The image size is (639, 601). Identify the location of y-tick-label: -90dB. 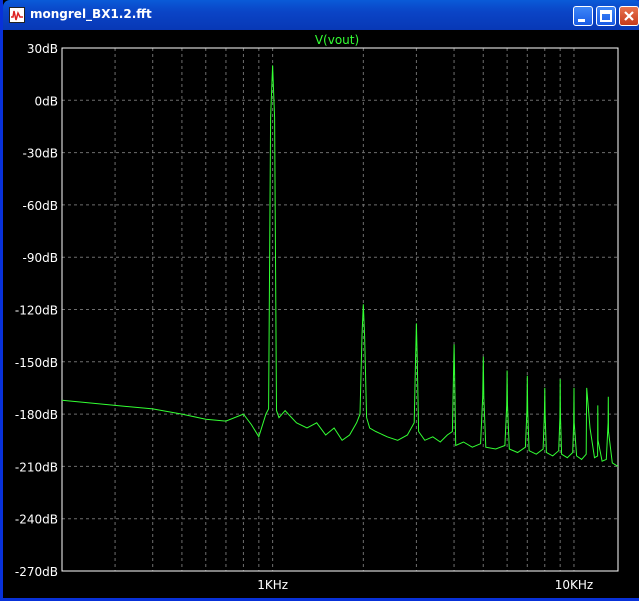
(40, 258).